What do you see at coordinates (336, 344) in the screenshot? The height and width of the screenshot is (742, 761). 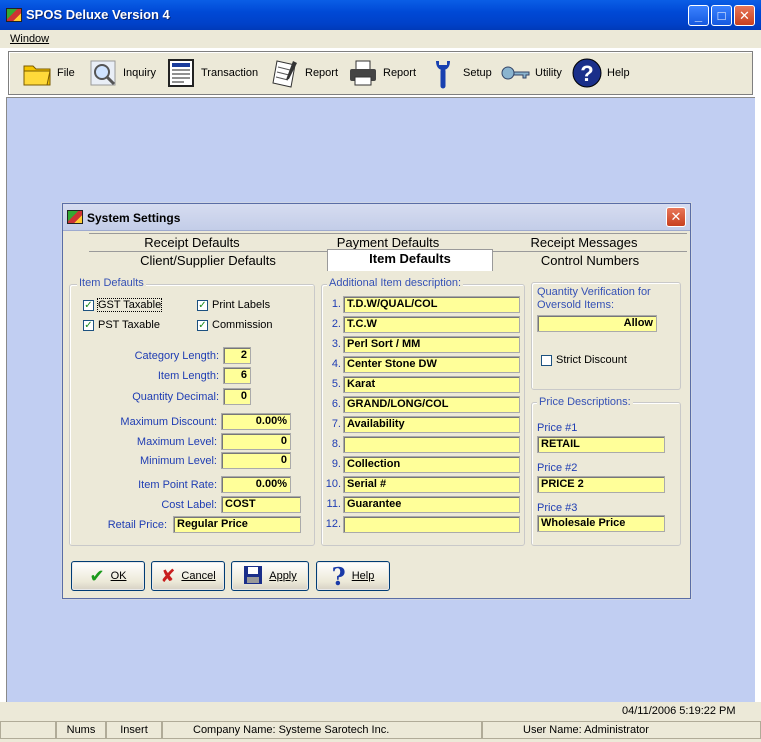 I see `additional-item-number: 3.` at bounding box center [336, 344].